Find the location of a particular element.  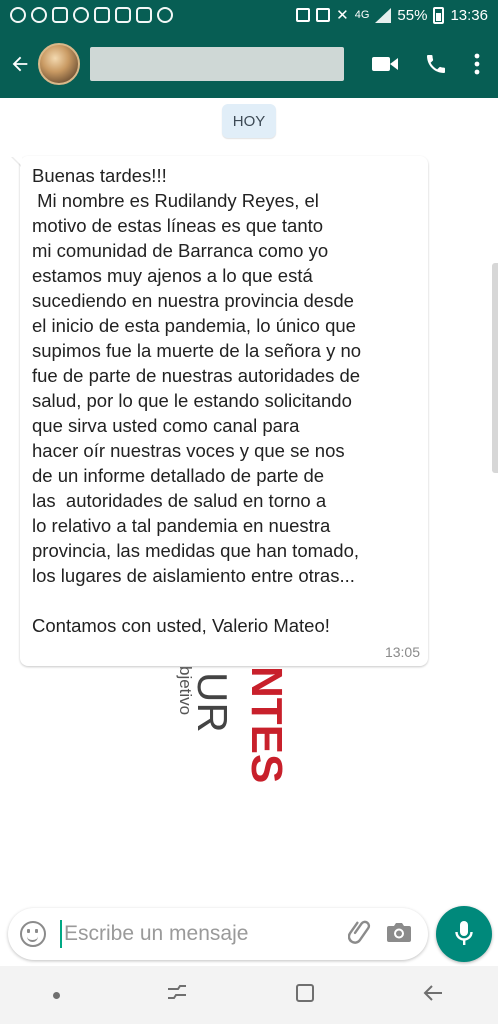

bg-red-text: NTES is located at coordinates (266, 724).